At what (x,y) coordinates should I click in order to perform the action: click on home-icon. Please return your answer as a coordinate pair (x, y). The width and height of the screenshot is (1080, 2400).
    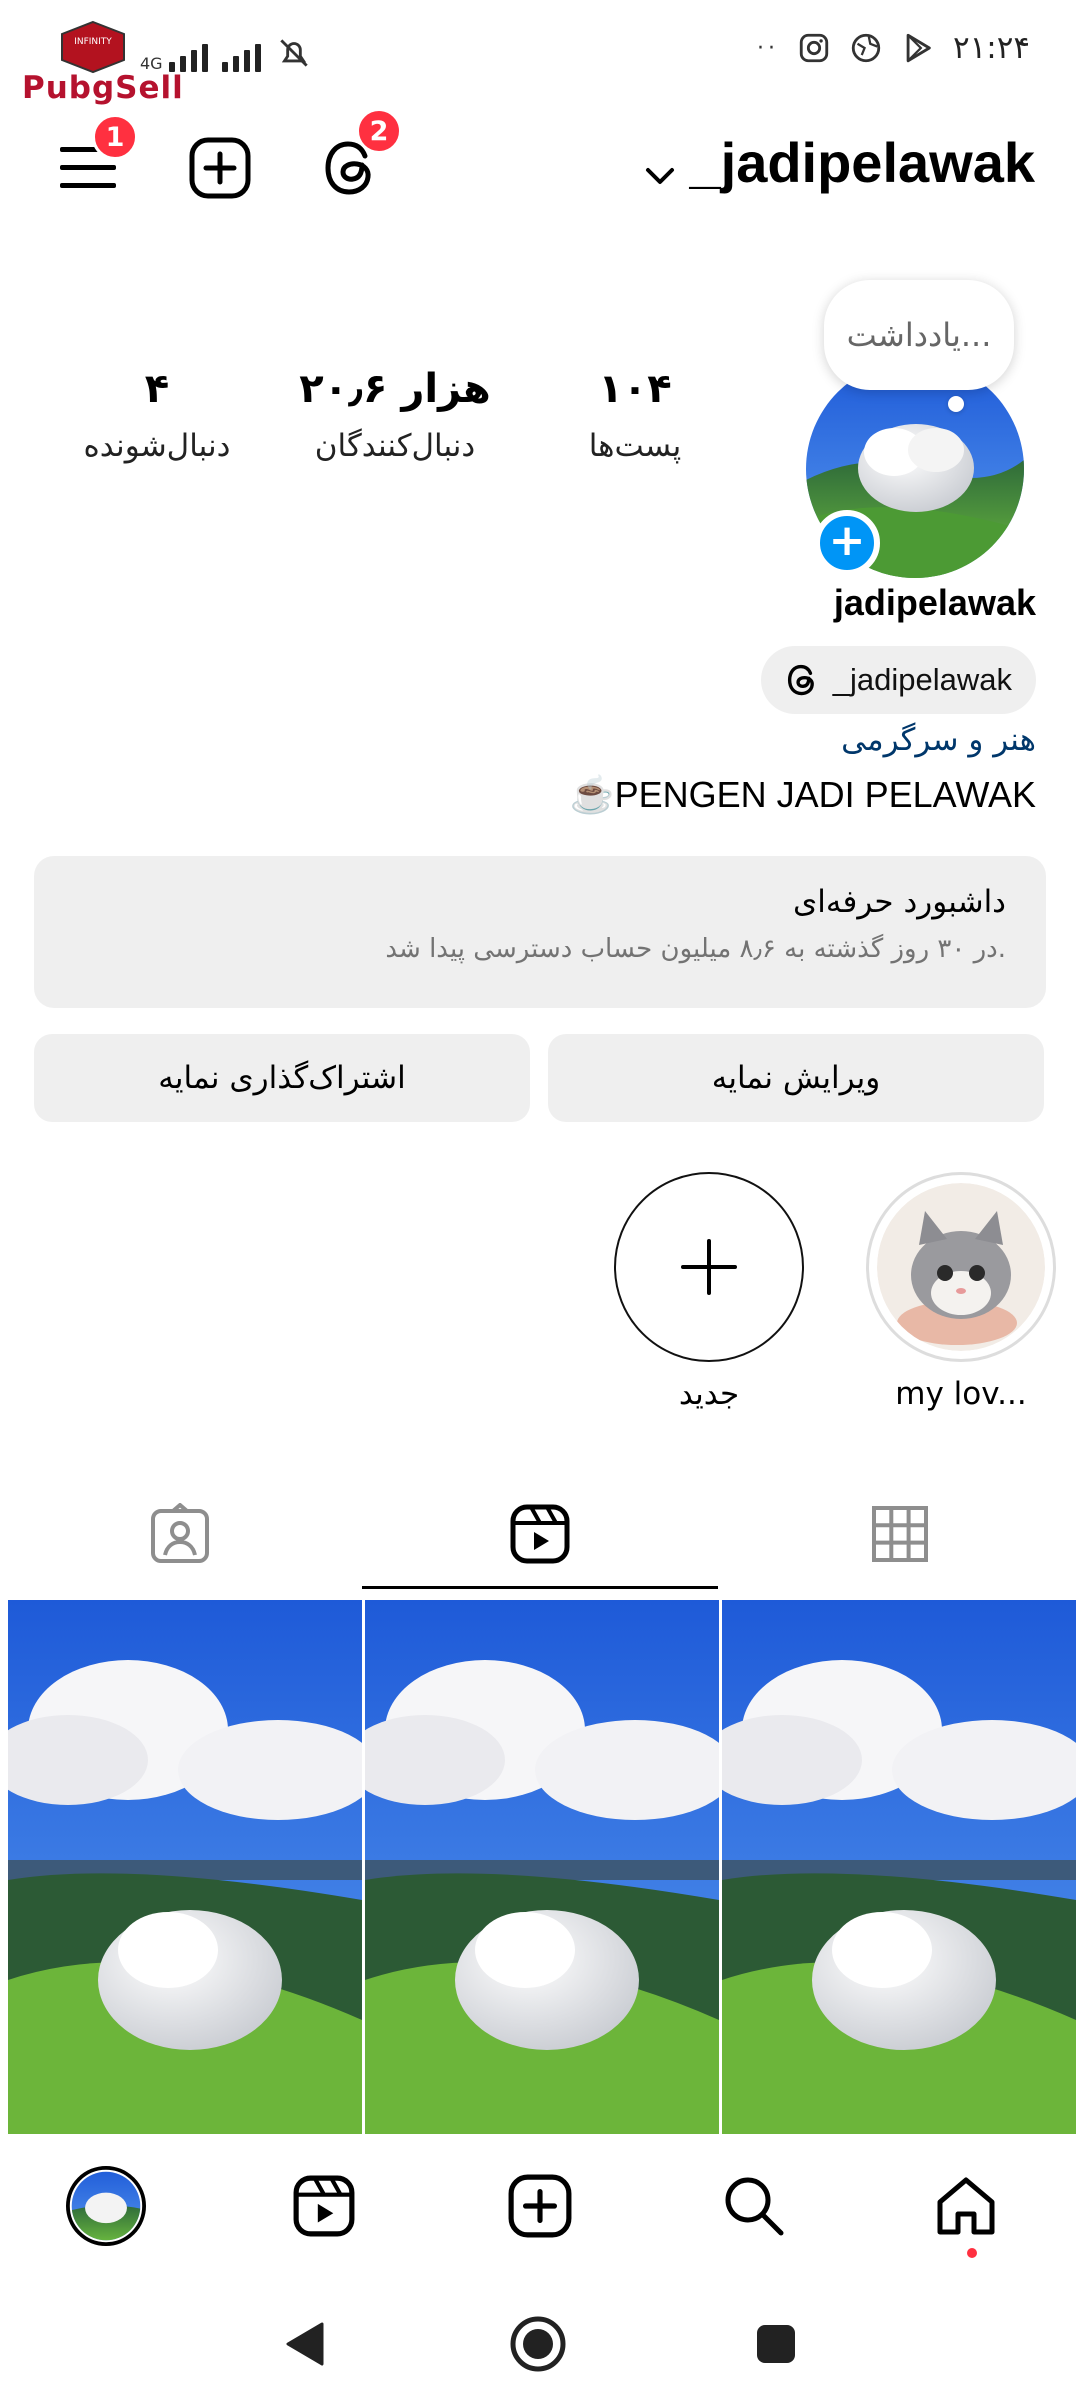
    Looking at the image, I should click on (966, 2206).